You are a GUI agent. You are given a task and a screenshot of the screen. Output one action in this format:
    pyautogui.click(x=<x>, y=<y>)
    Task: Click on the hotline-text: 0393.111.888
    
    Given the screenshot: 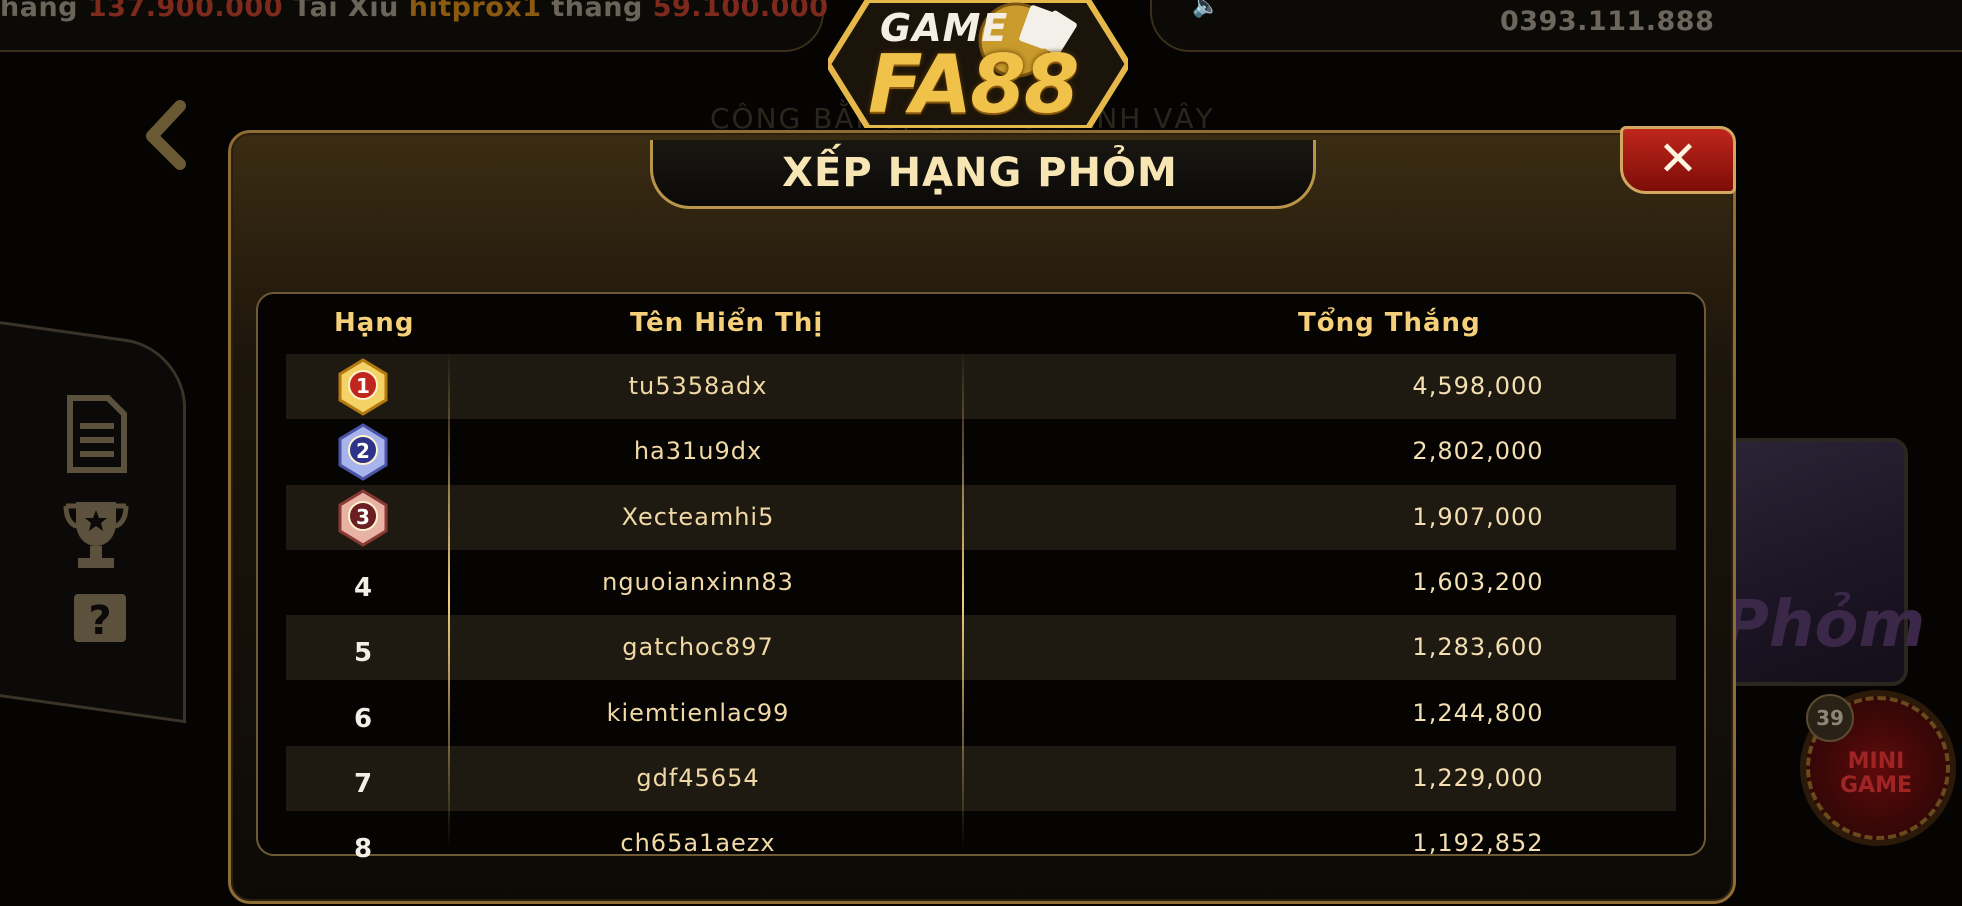 What is the action you would take?
    pyautogui.click(x=1607, y=21)
    